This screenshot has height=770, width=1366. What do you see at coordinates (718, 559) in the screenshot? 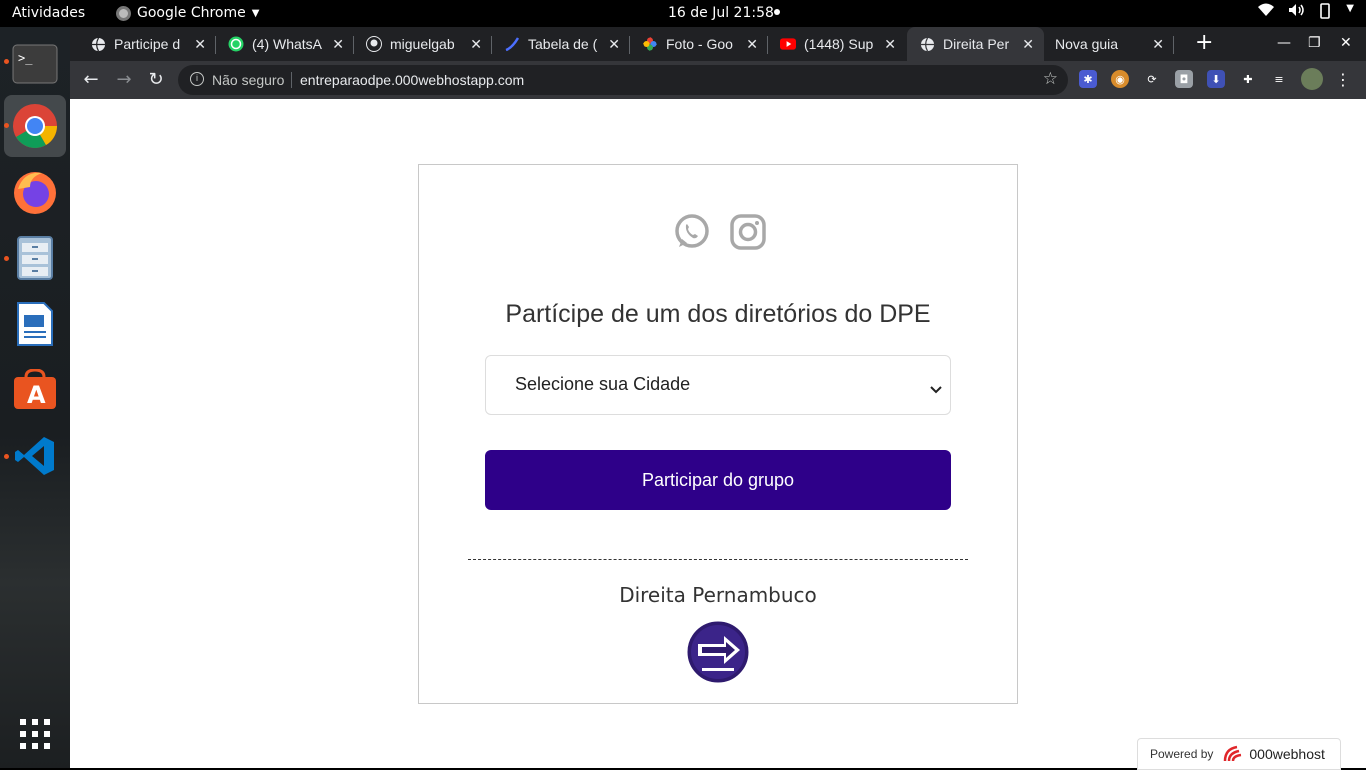
I see `dashed-divider` at bounding box center [718, 559].